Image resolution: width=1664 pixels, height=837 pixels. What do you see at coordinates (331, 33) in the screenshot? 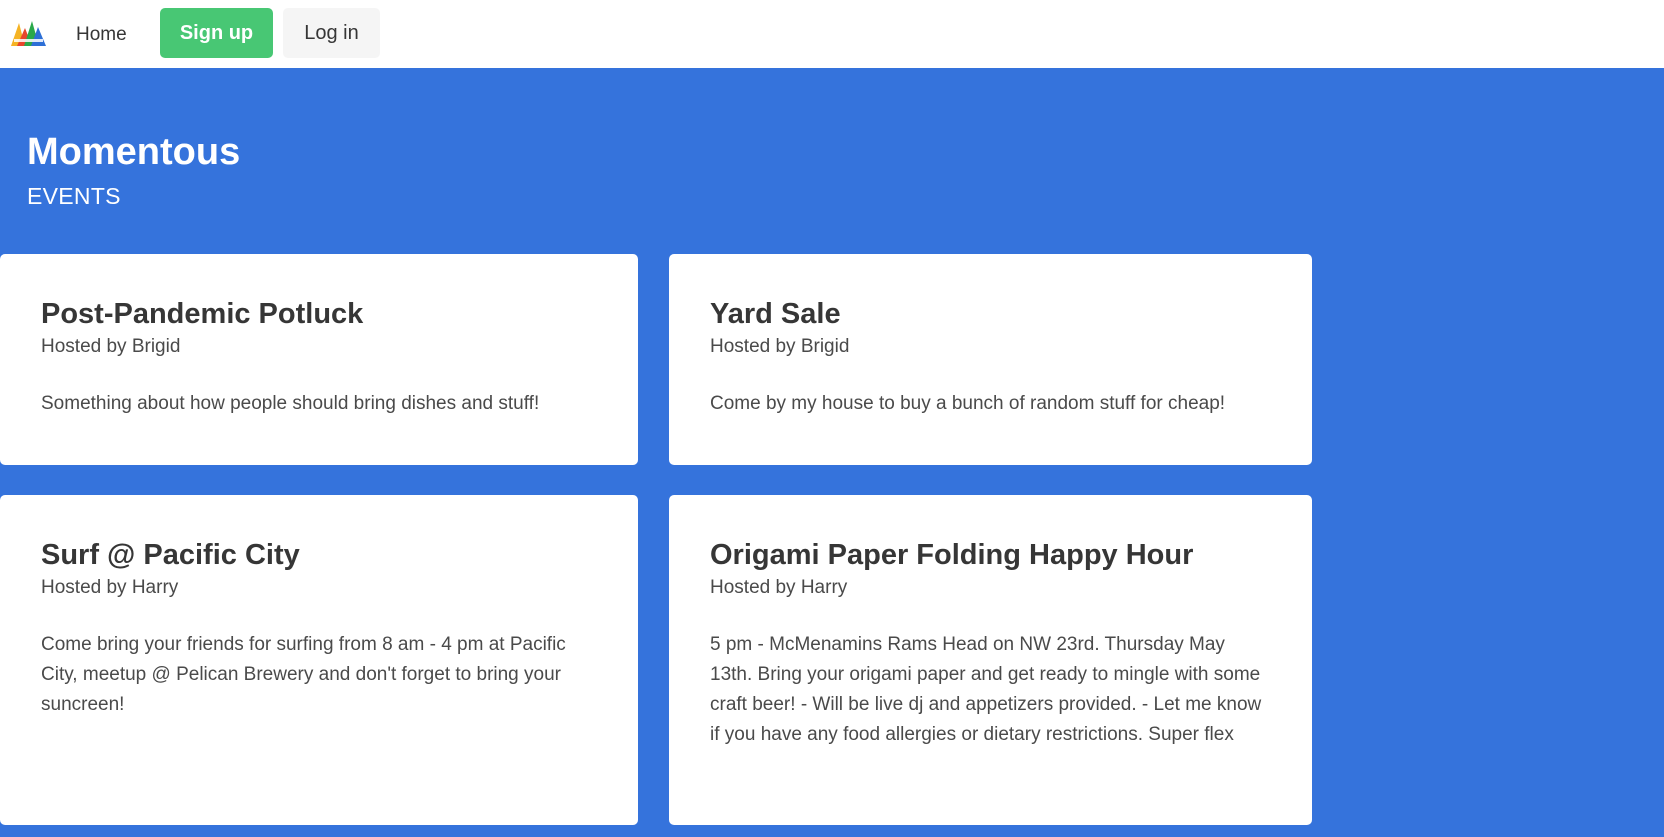
I see `login-button: Log in` at bounding box center [331, 33].